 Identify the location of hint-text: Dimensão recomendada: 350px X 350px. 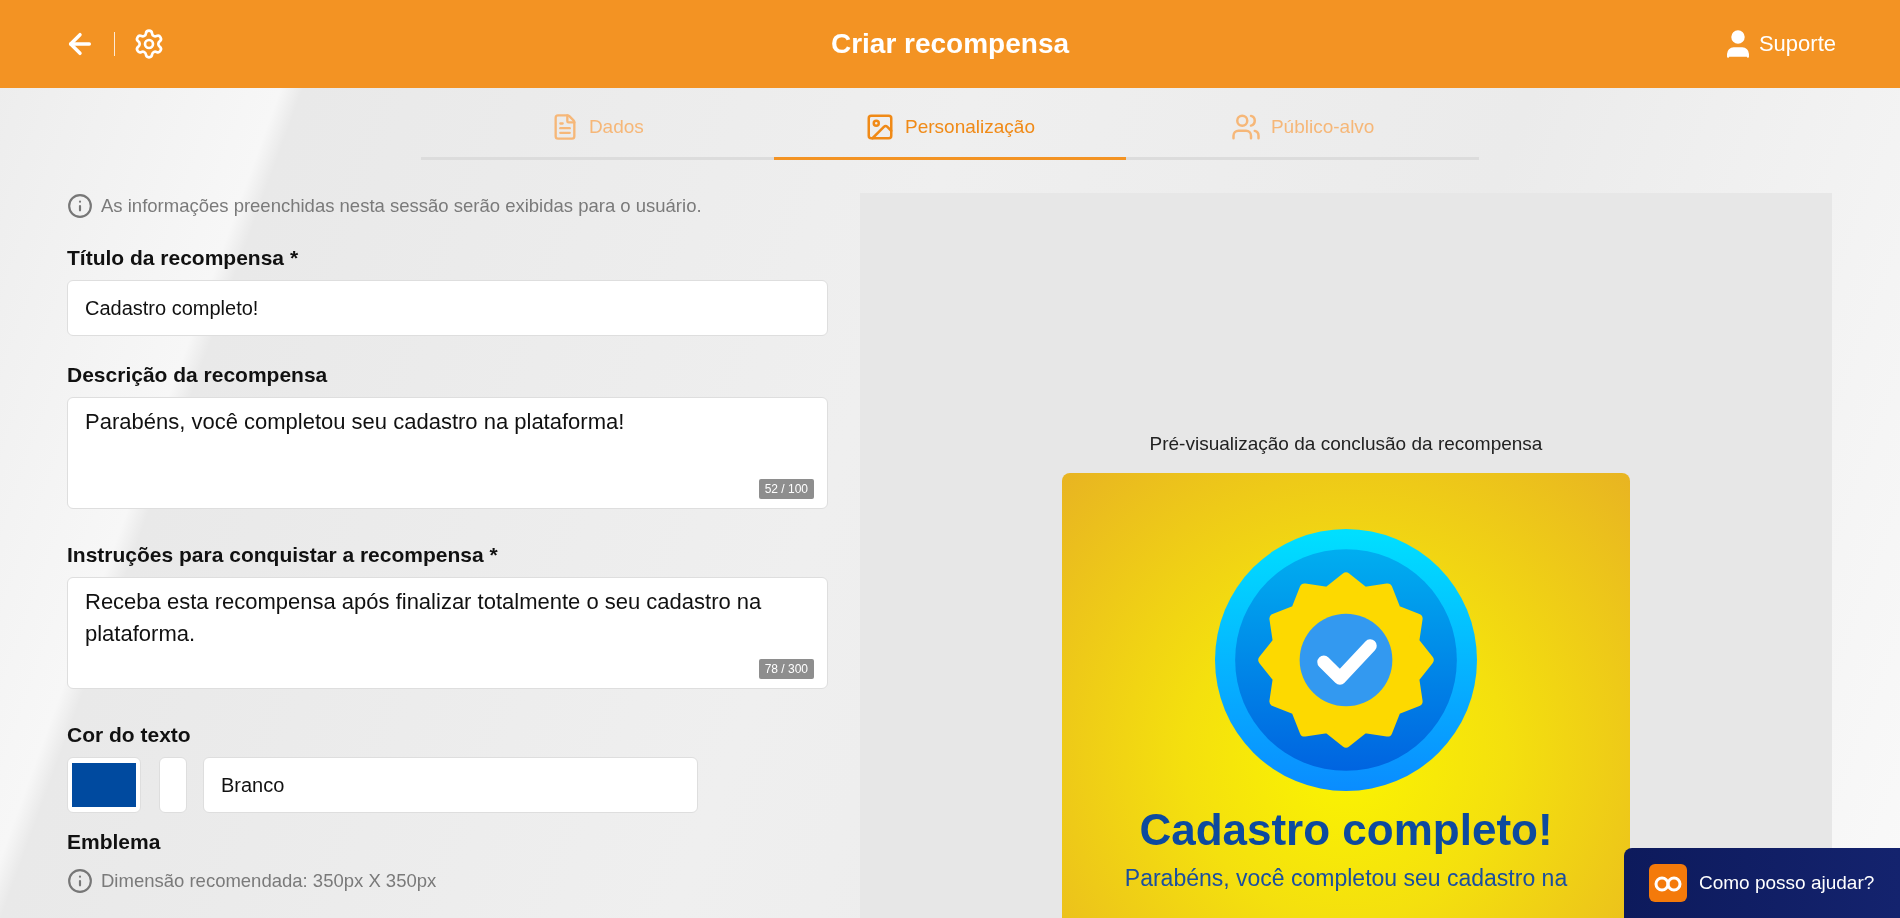
(269, 881).